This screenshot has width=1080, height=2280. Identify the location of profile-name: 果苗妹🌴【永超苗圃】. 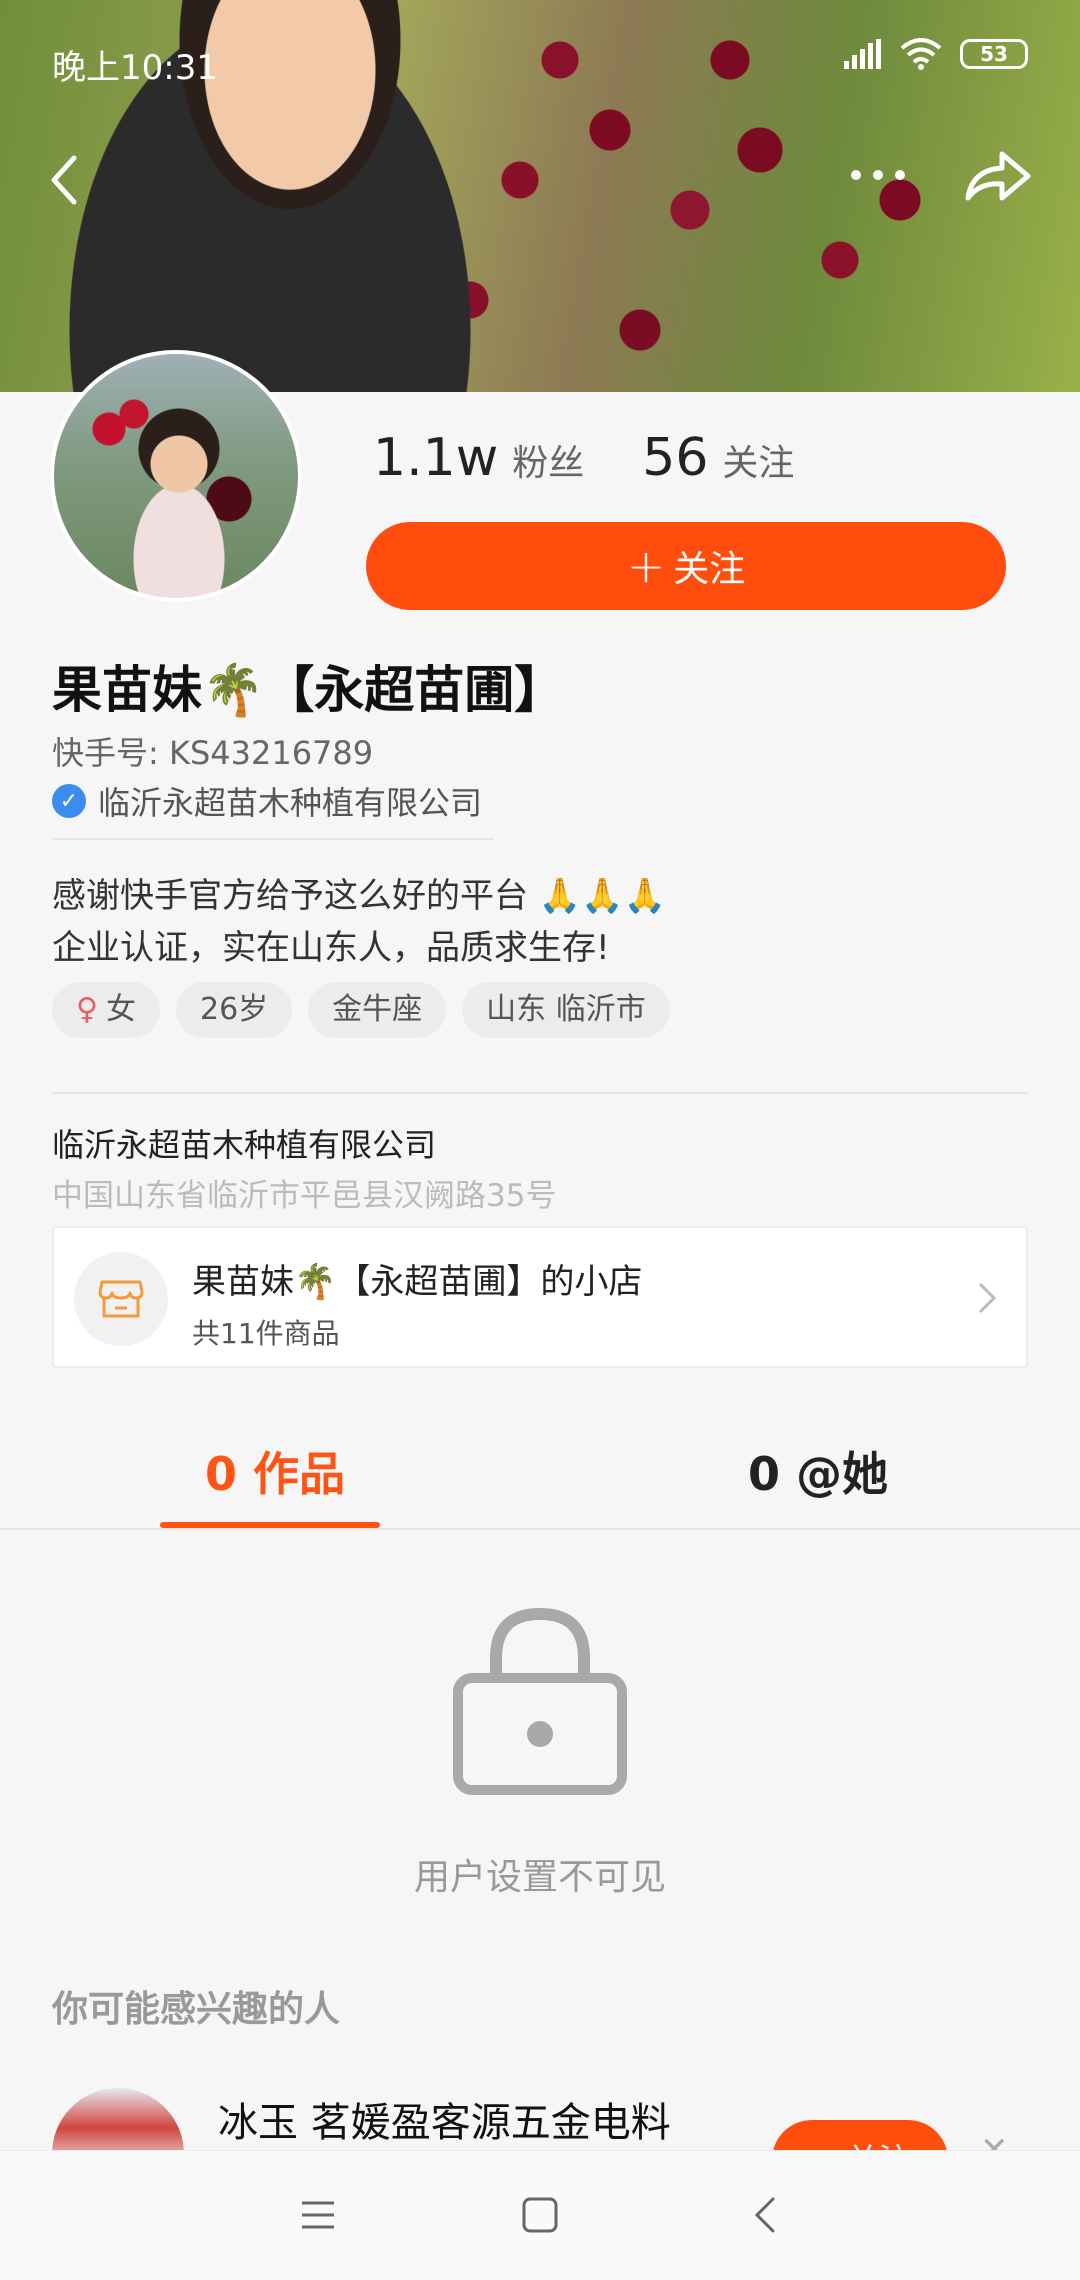
(308, 690).